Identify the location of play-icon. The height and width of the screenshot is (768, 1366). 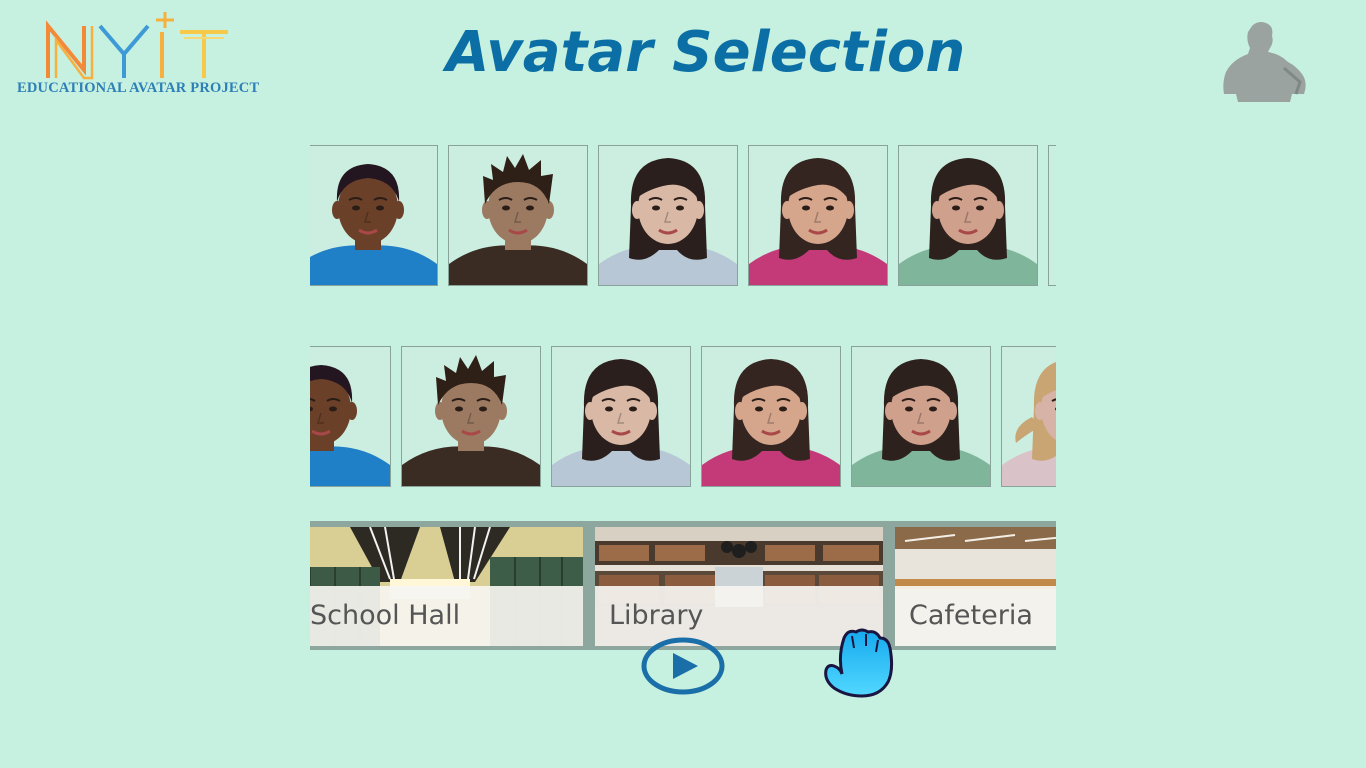
(685, 666).